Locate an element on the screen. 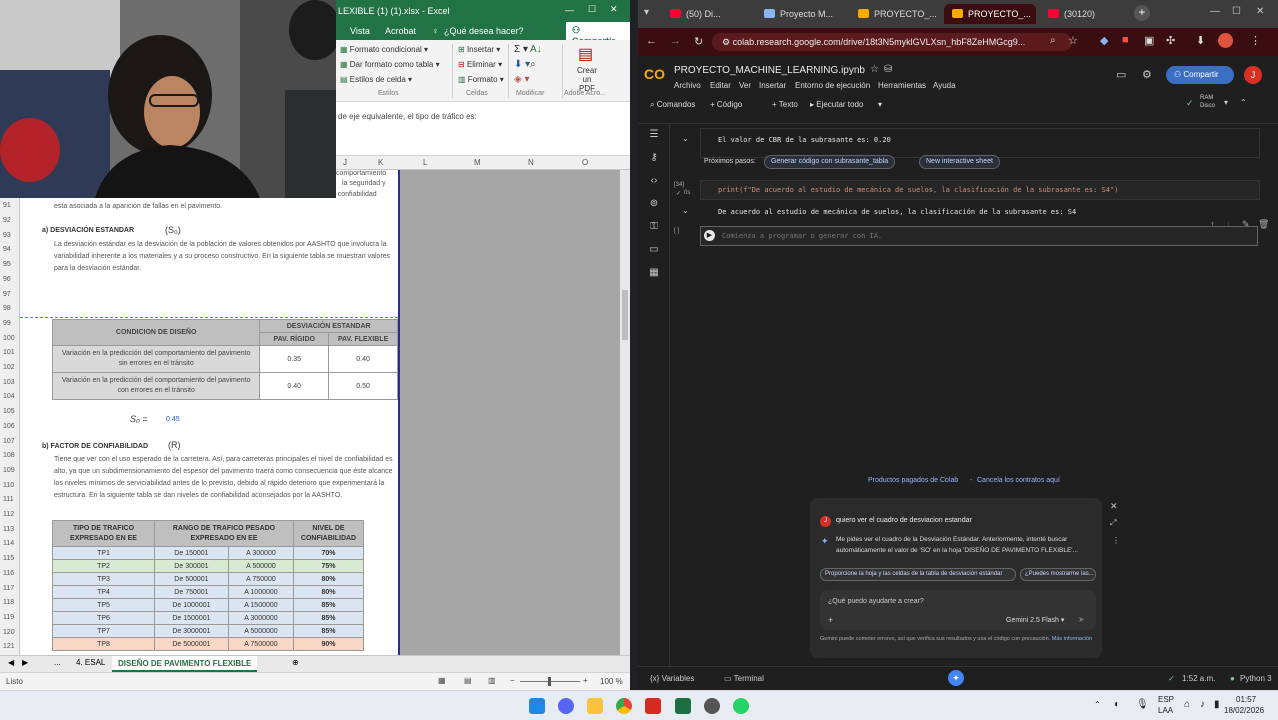  zoom-handle is located at coordinates (549, 681).